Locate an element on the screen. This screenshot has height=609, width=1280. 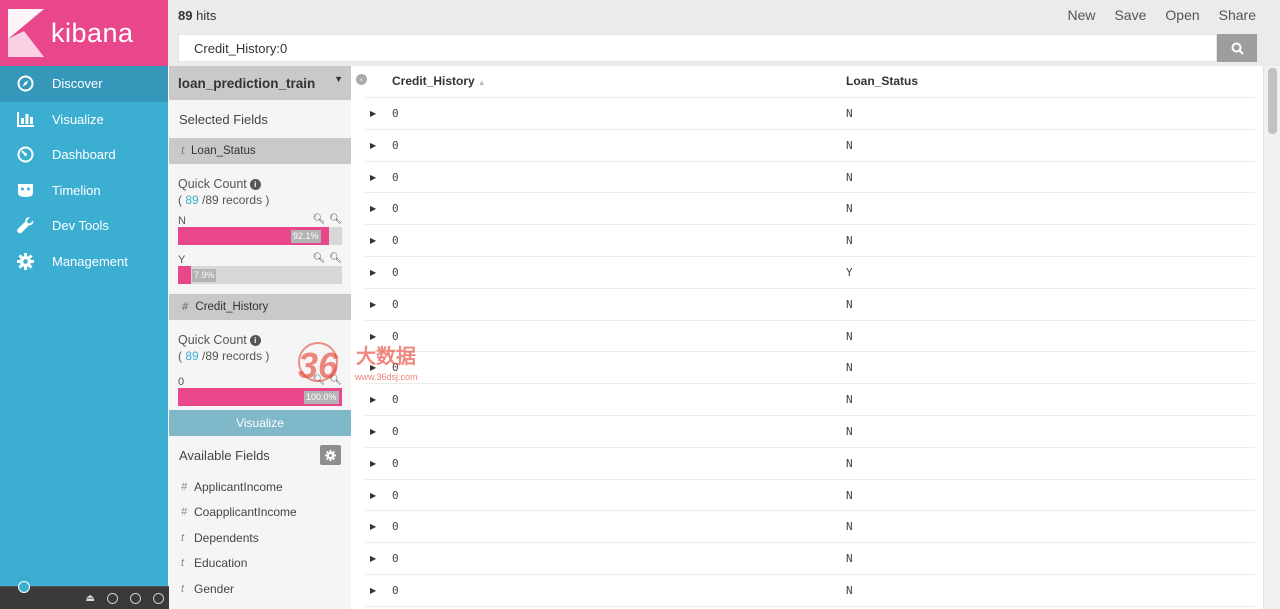
kibana-logo: kibana is located at coordinates (84, 33).